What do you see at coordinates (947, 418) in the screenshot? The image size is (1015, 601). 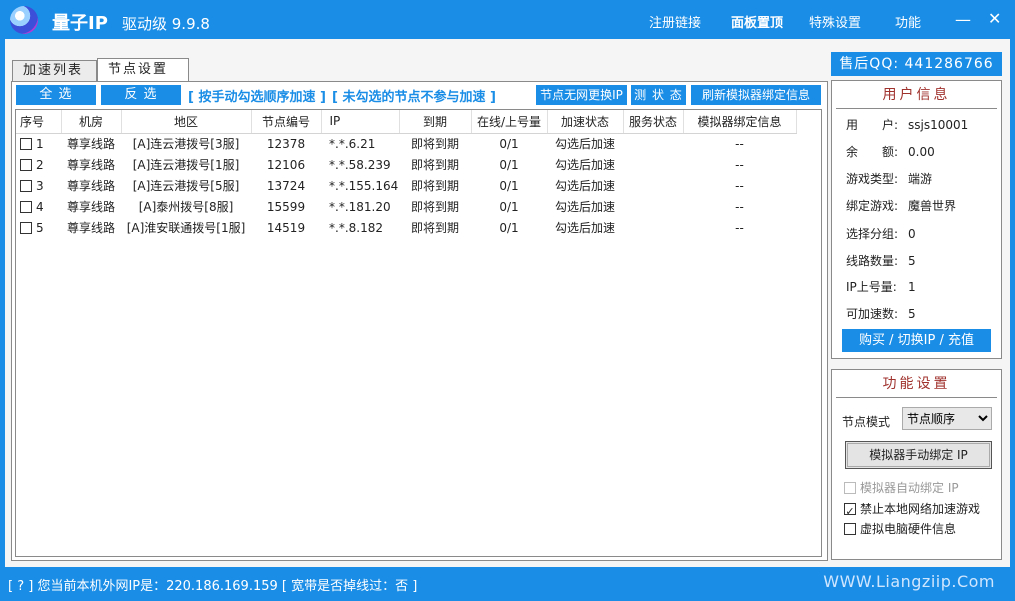 I see `node-mode-select: 节点顺序` at bounding box center [947, 418].